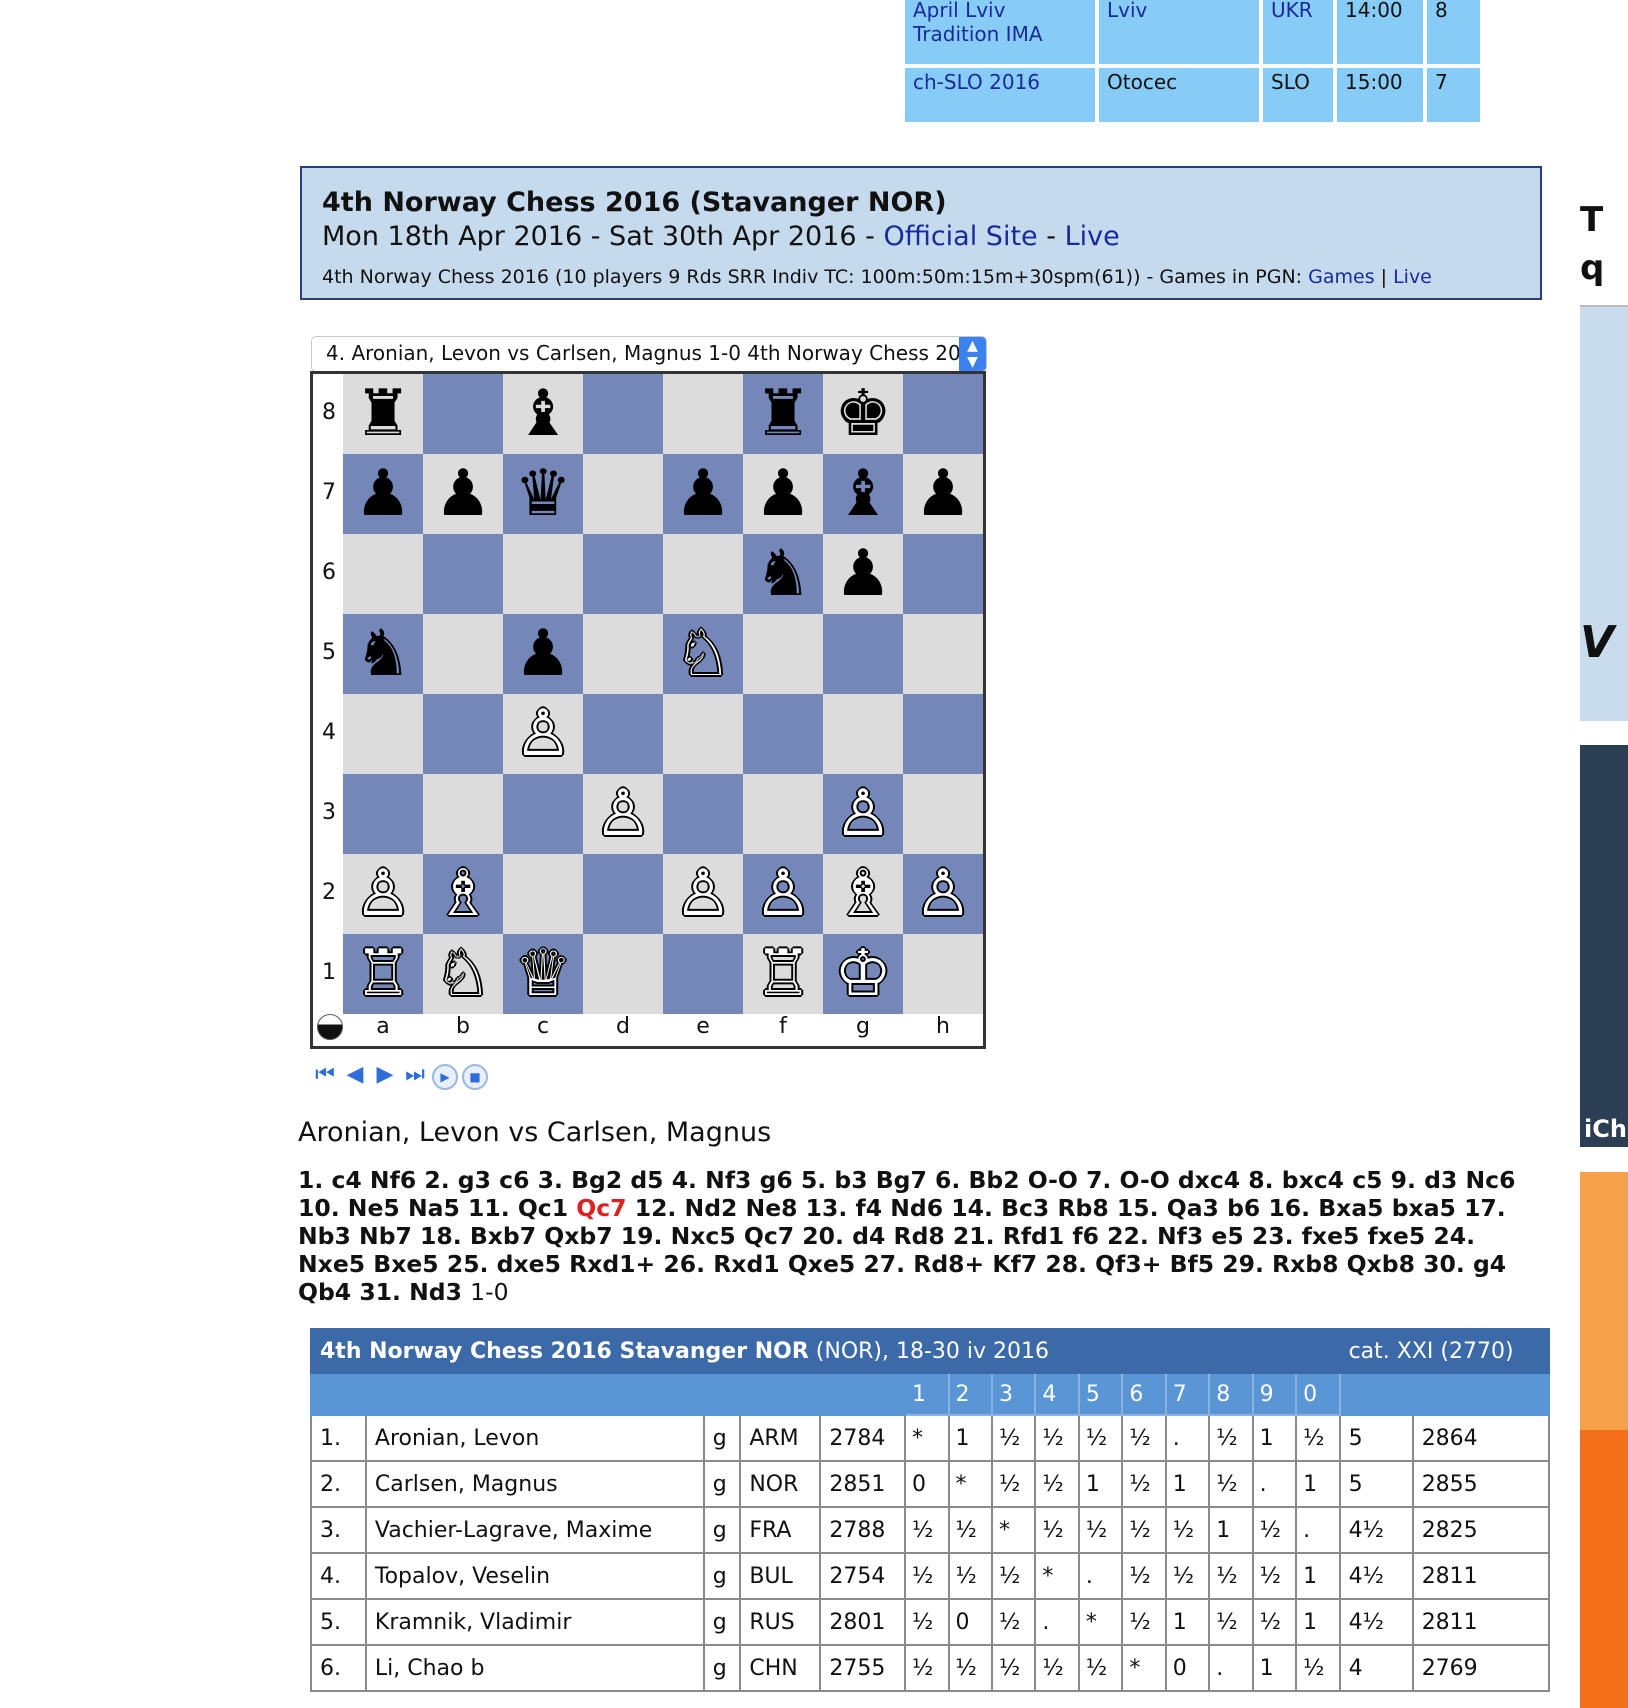 The height and width of the screenshot is (1708, 1628). Describe the element at coordinates (863, 974) in the screenshot. I see `white-king-icon: ♔` at that location.